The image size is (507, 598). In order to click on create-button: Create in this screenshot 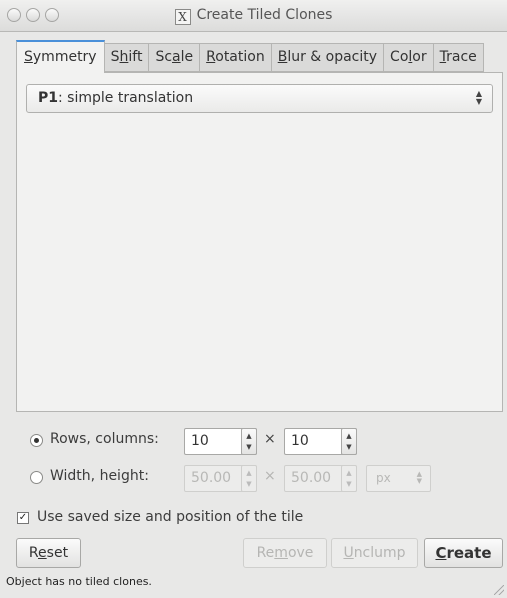, I will do `click(463, 553)`.